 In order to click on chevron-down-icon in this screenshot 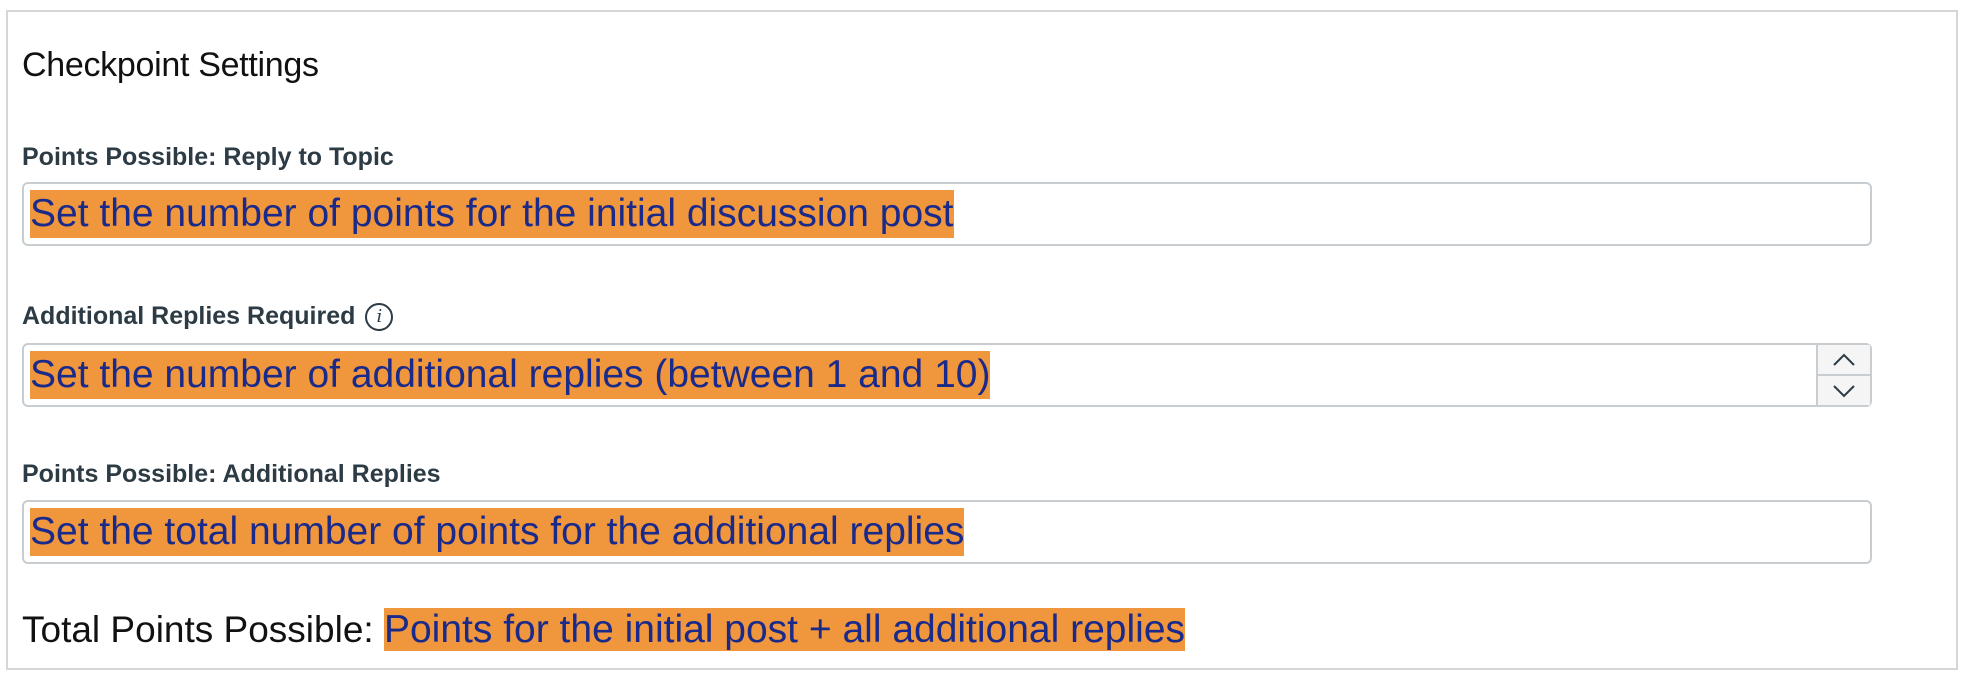, I will do `click(1844, 390)`.